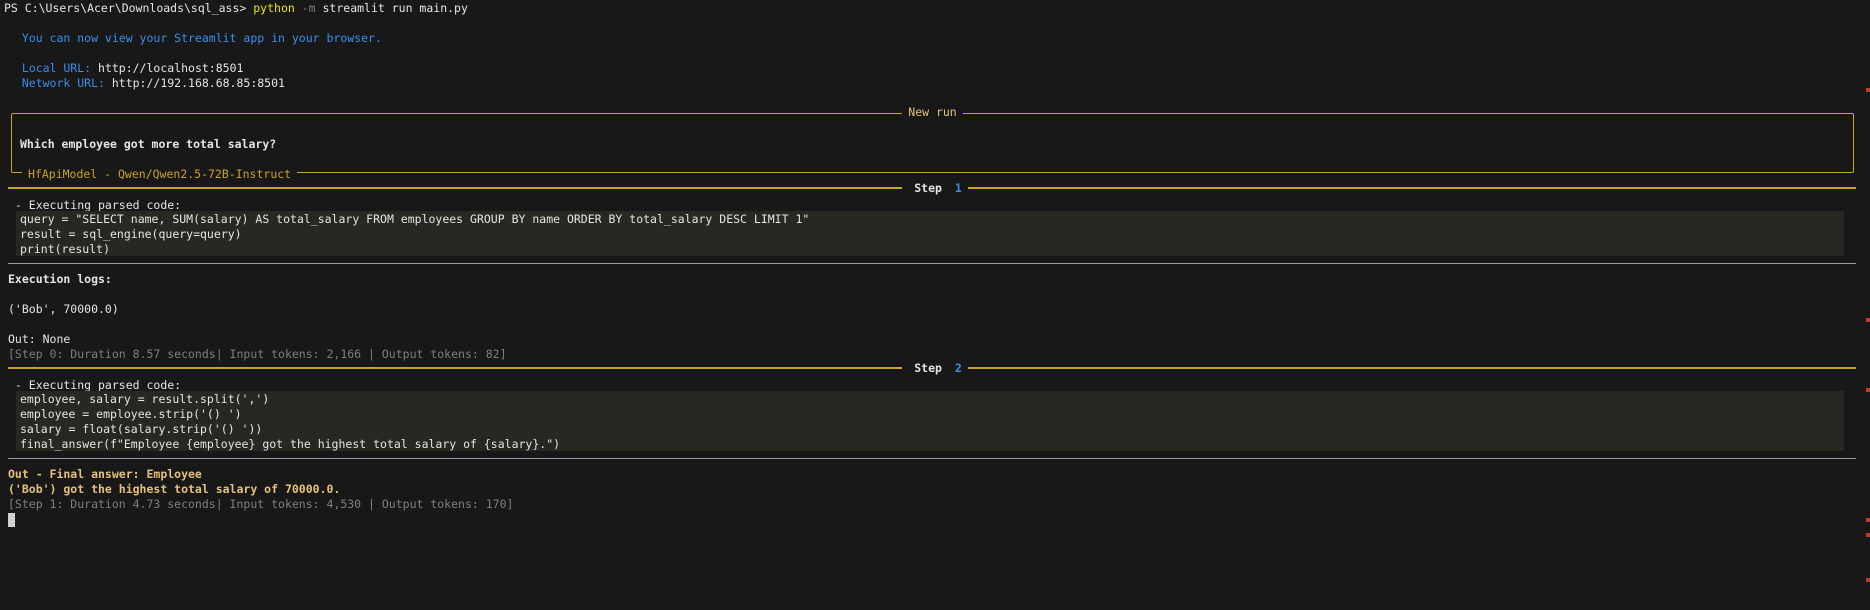  Describe the element at coordinates (932, 458) in the screenshot. I see `step2-divider` at that location.